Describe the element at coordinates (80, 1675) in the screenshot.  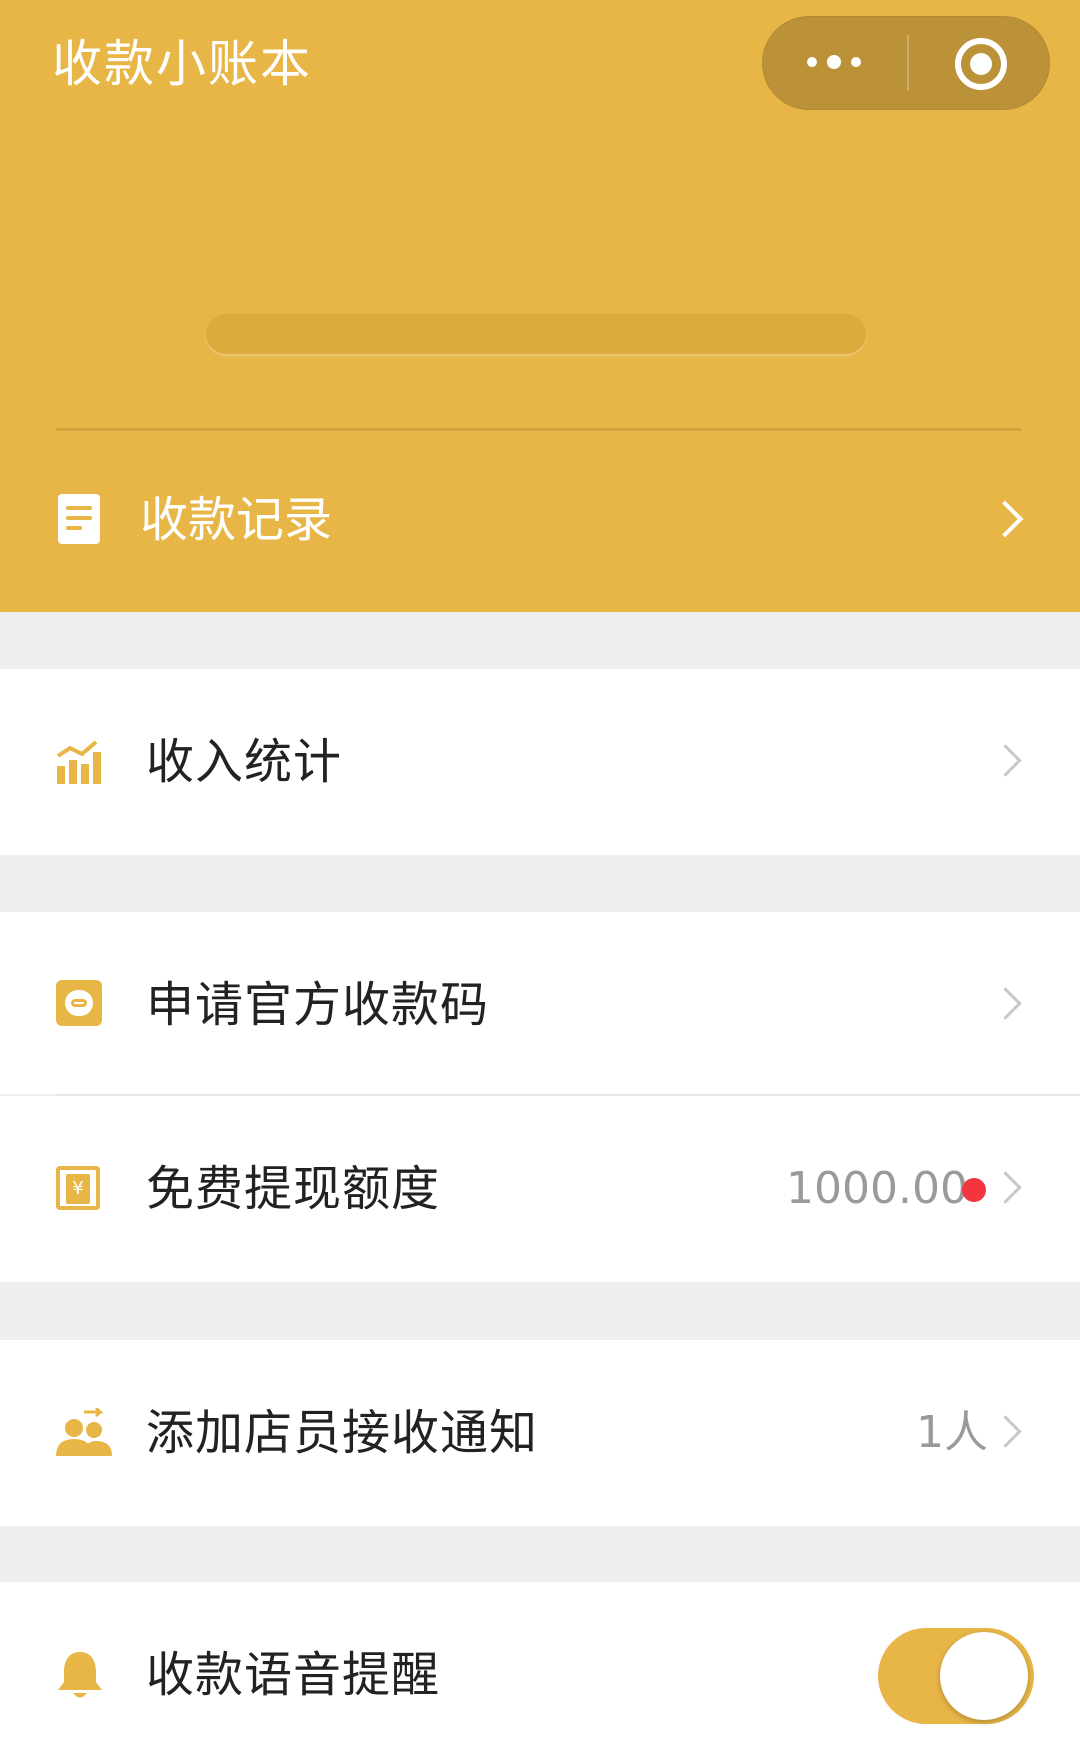
I see `bell-icon` at that location.